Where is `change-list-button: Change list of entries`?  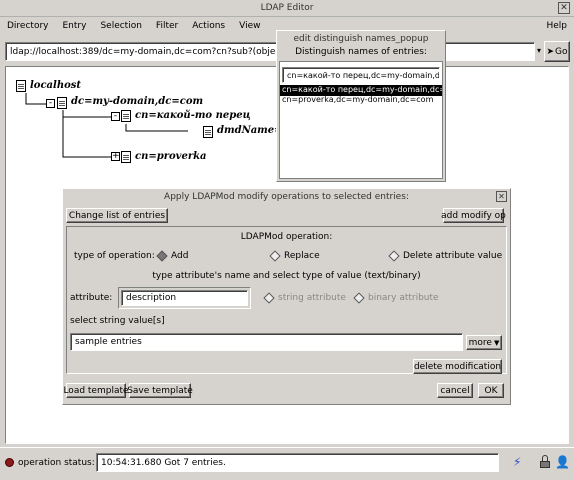
change-list-button: Change list of entries is located at coordinates (117, 215).